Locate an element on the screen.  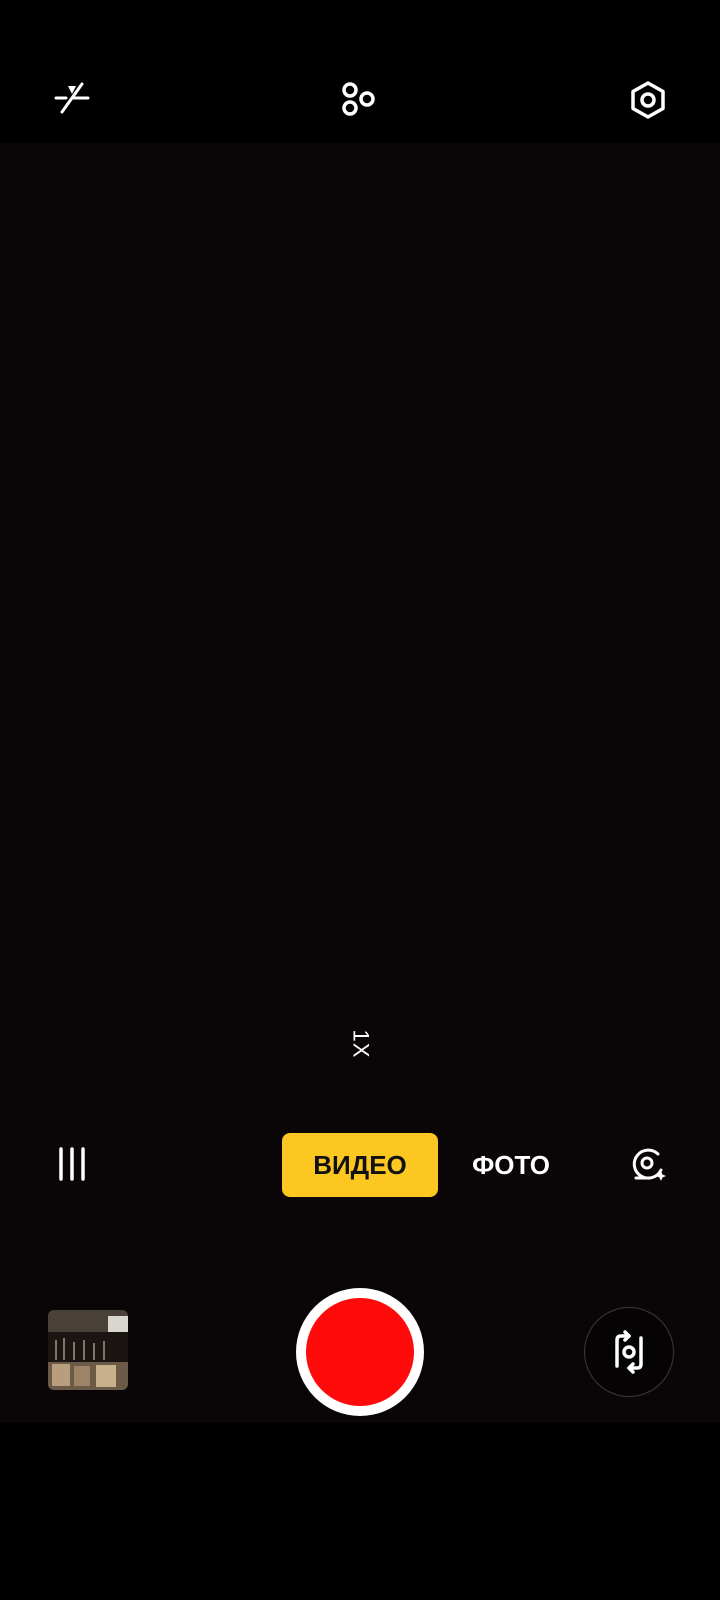
filters-icon is located at coordinates (360, 100).